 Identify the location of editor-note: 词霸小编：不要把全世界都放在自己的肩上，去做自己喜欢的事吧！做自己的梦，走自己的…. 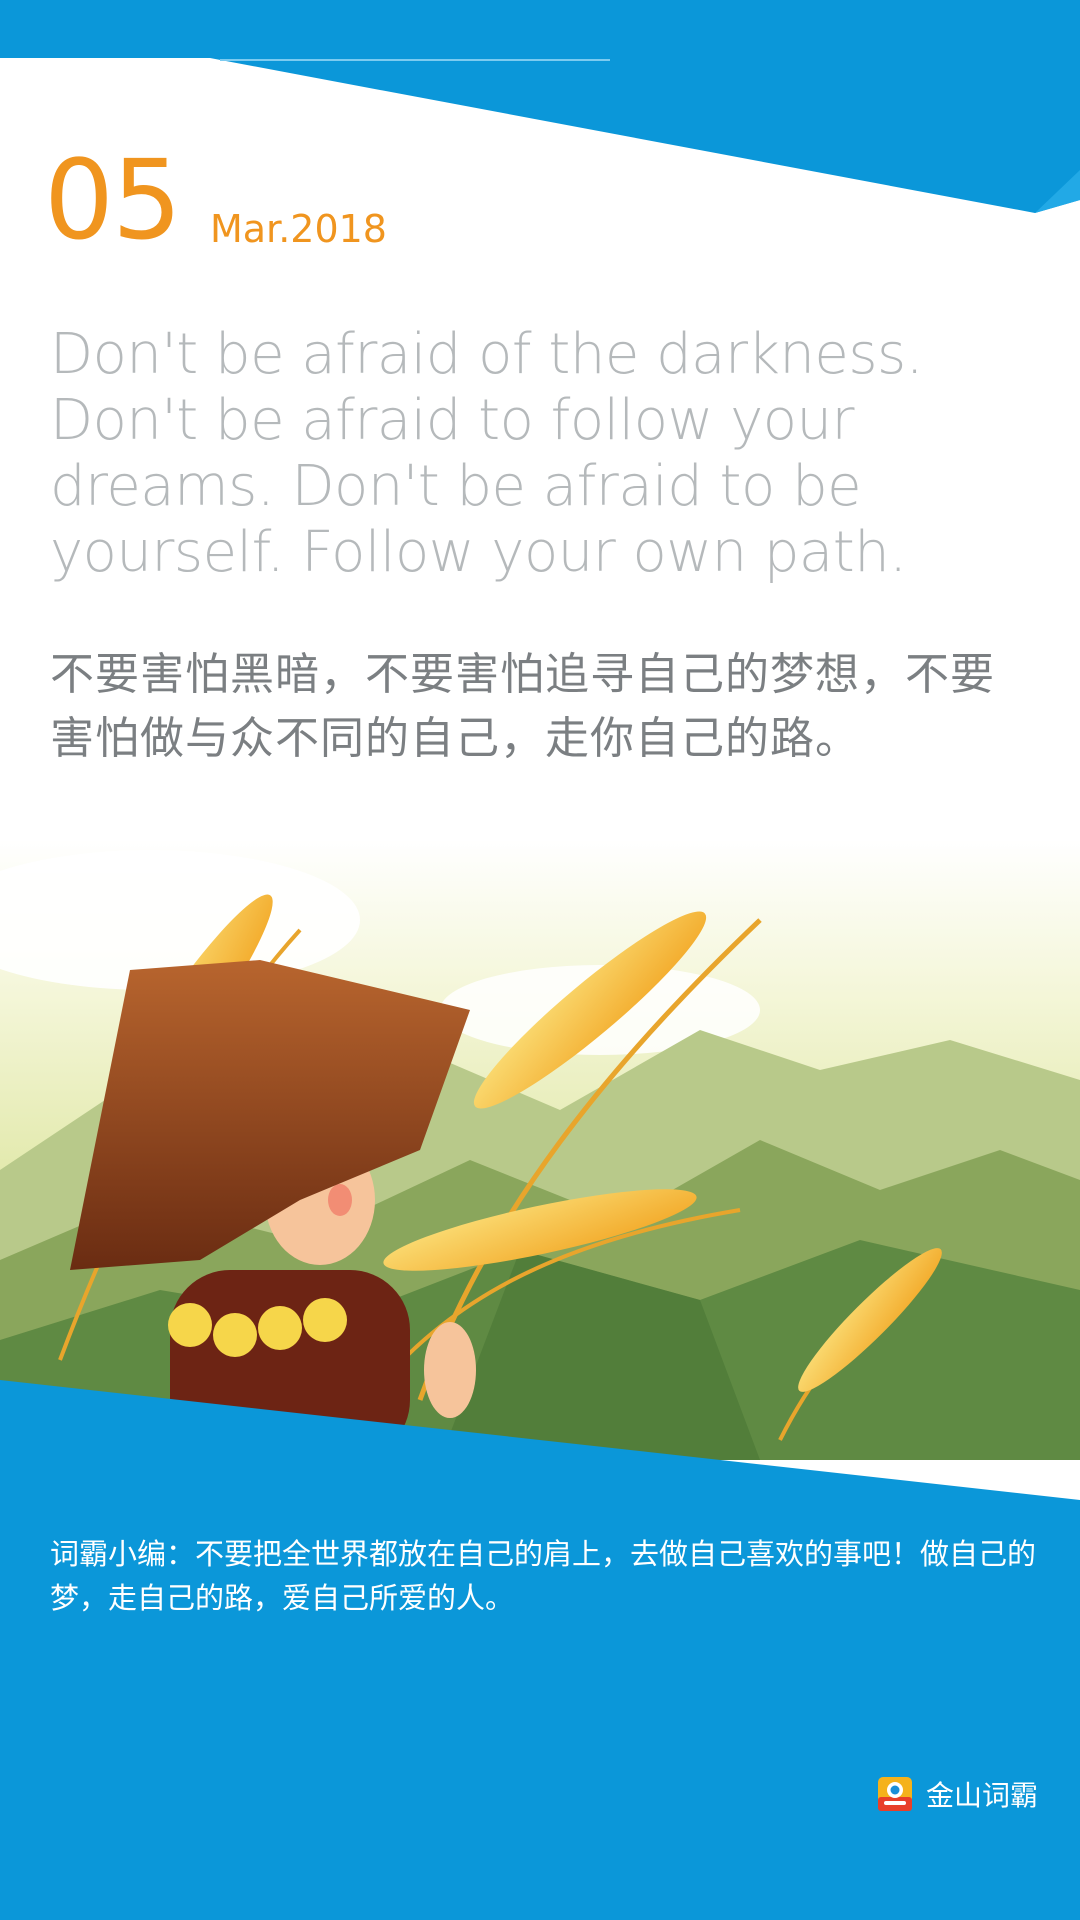
(543, 1576).